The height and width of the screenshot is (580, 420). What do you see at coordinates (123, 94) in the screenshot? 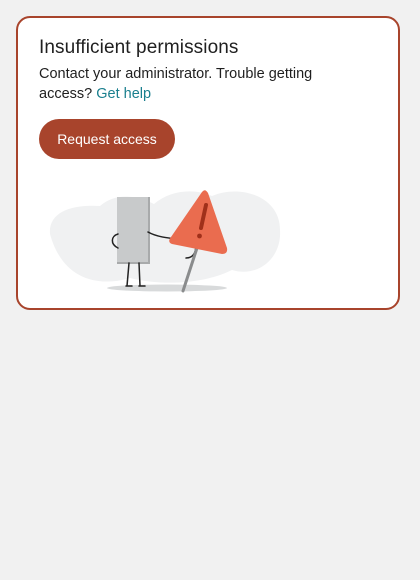
I see `get-help-link: Get help` at bounding box center [123, 94].